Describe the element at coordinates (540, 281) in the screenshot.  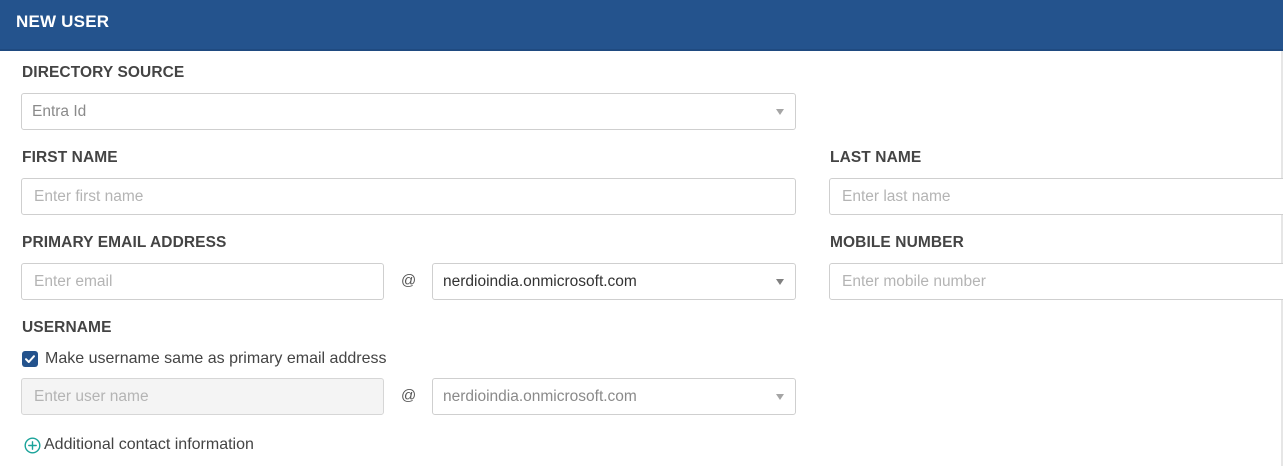
I see `email-domain-value: nerdioindia.onmicrosoft.com` at that location.